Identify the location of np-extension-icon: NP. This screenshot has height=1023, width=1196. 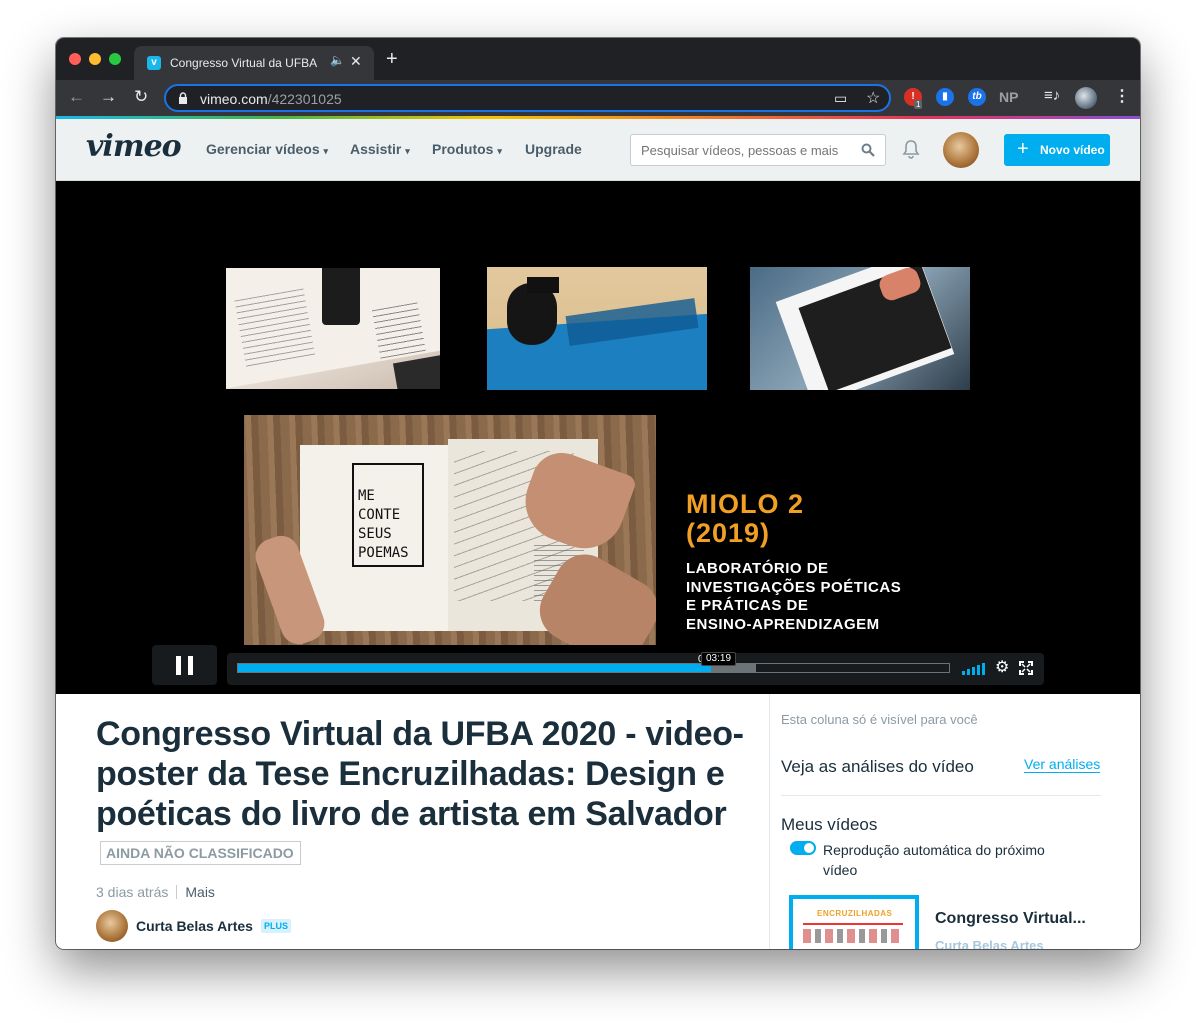
(1008, 97).